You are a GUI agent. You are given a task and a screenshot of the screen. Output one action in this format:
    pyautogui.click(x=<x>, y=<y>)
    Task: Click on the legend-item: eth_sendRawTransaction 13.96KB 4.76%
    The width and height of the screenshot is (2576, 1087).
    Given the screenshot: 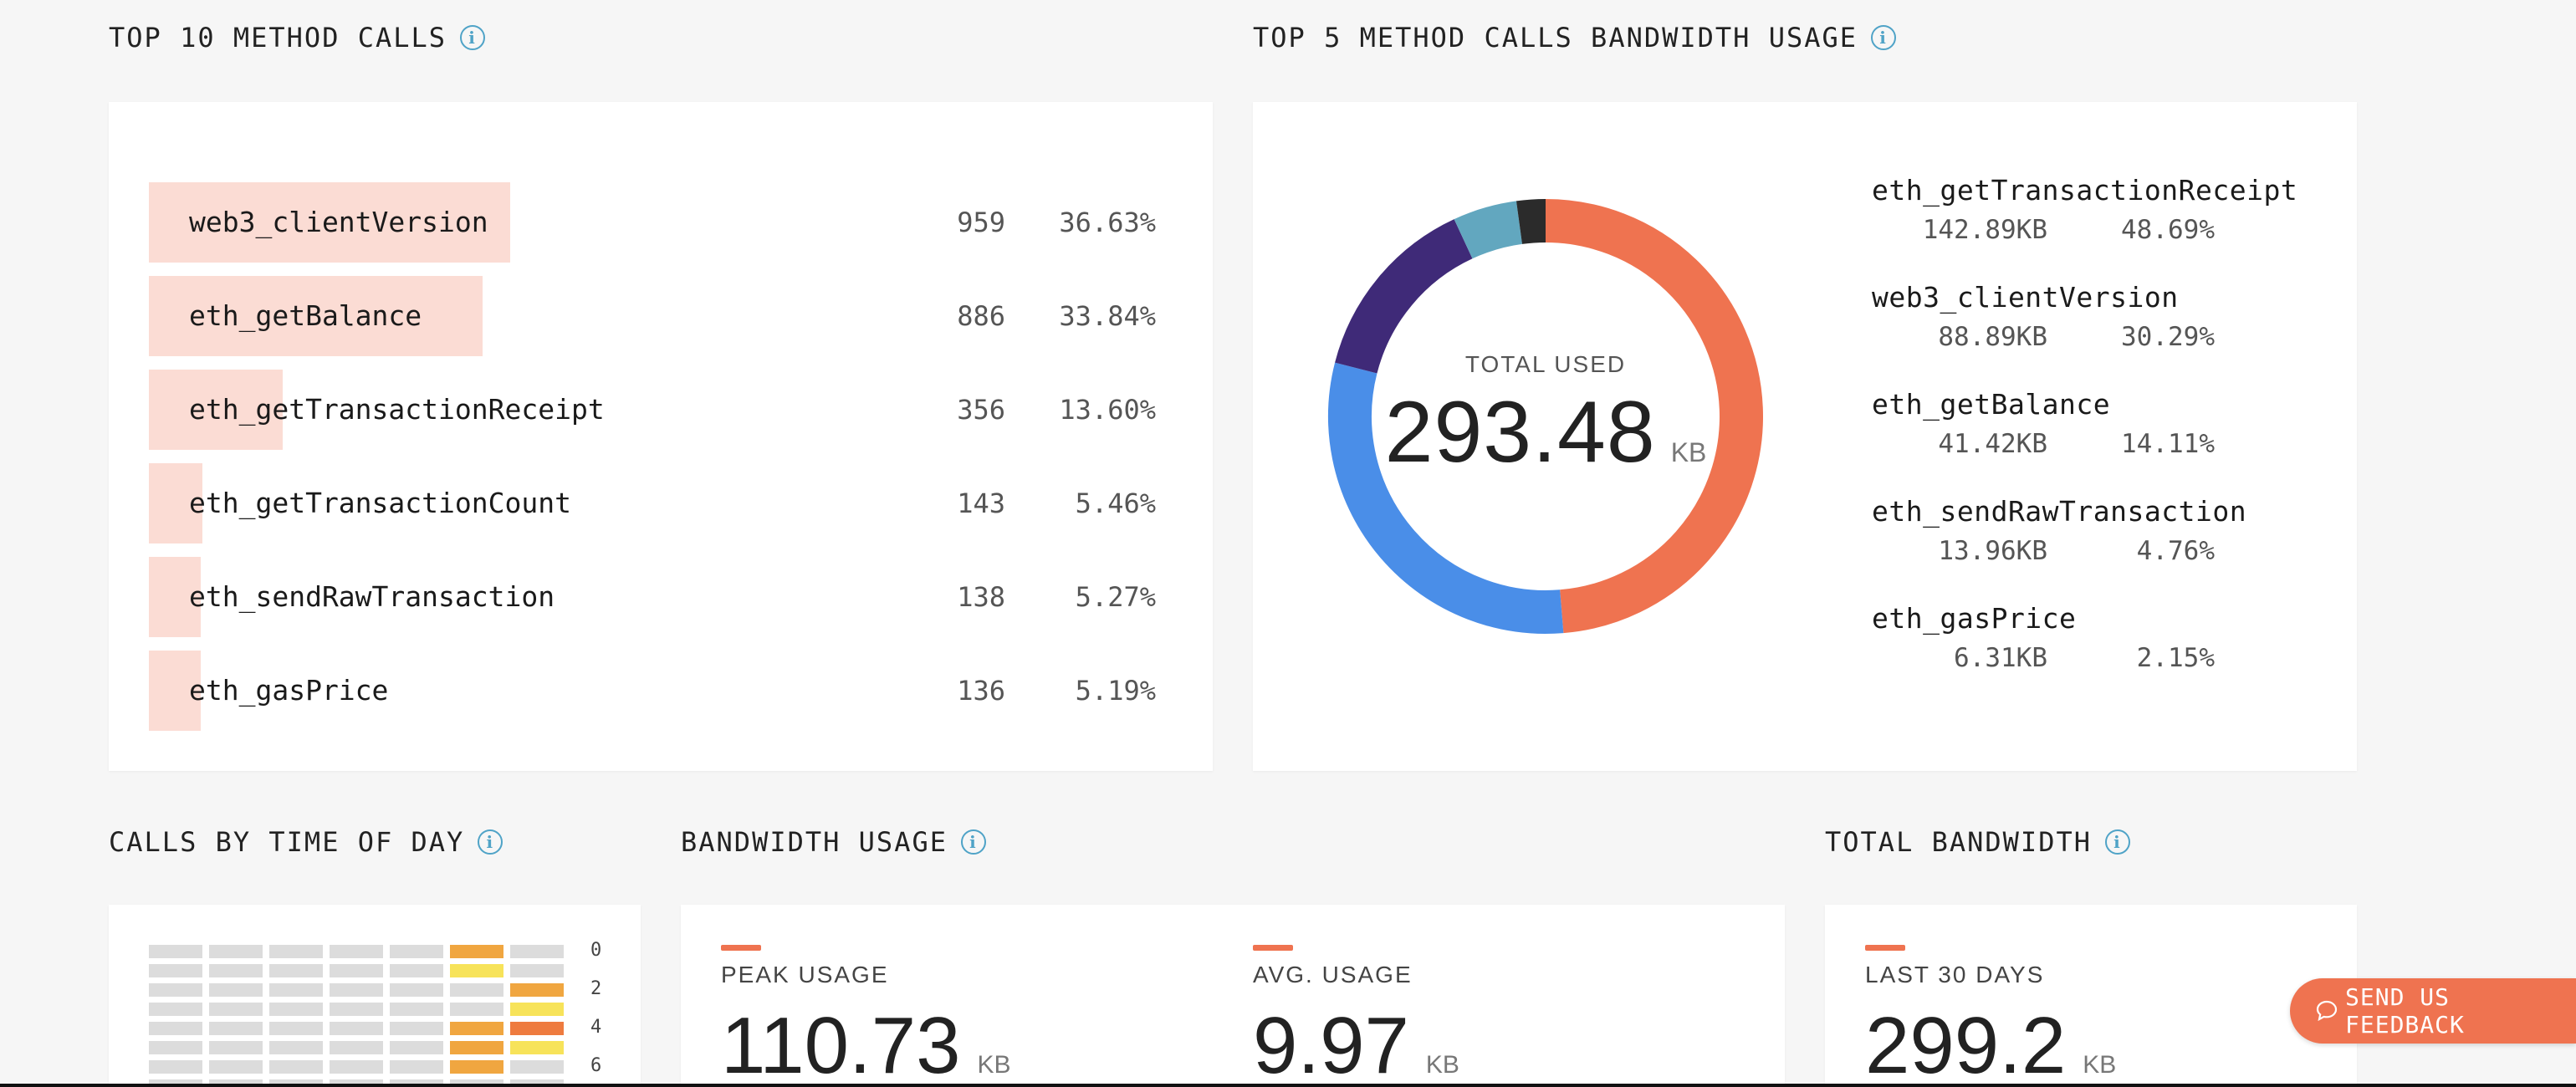 What is the action you would take?
    pyautogui.click(x=2059, y=530)
    